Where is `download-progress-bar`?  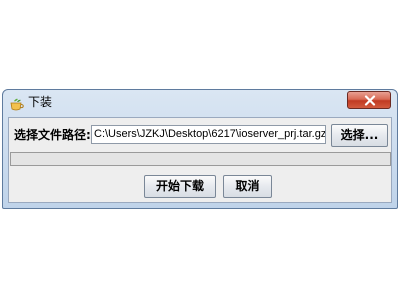
download-progress-bar is located at coordinates (200, 159).